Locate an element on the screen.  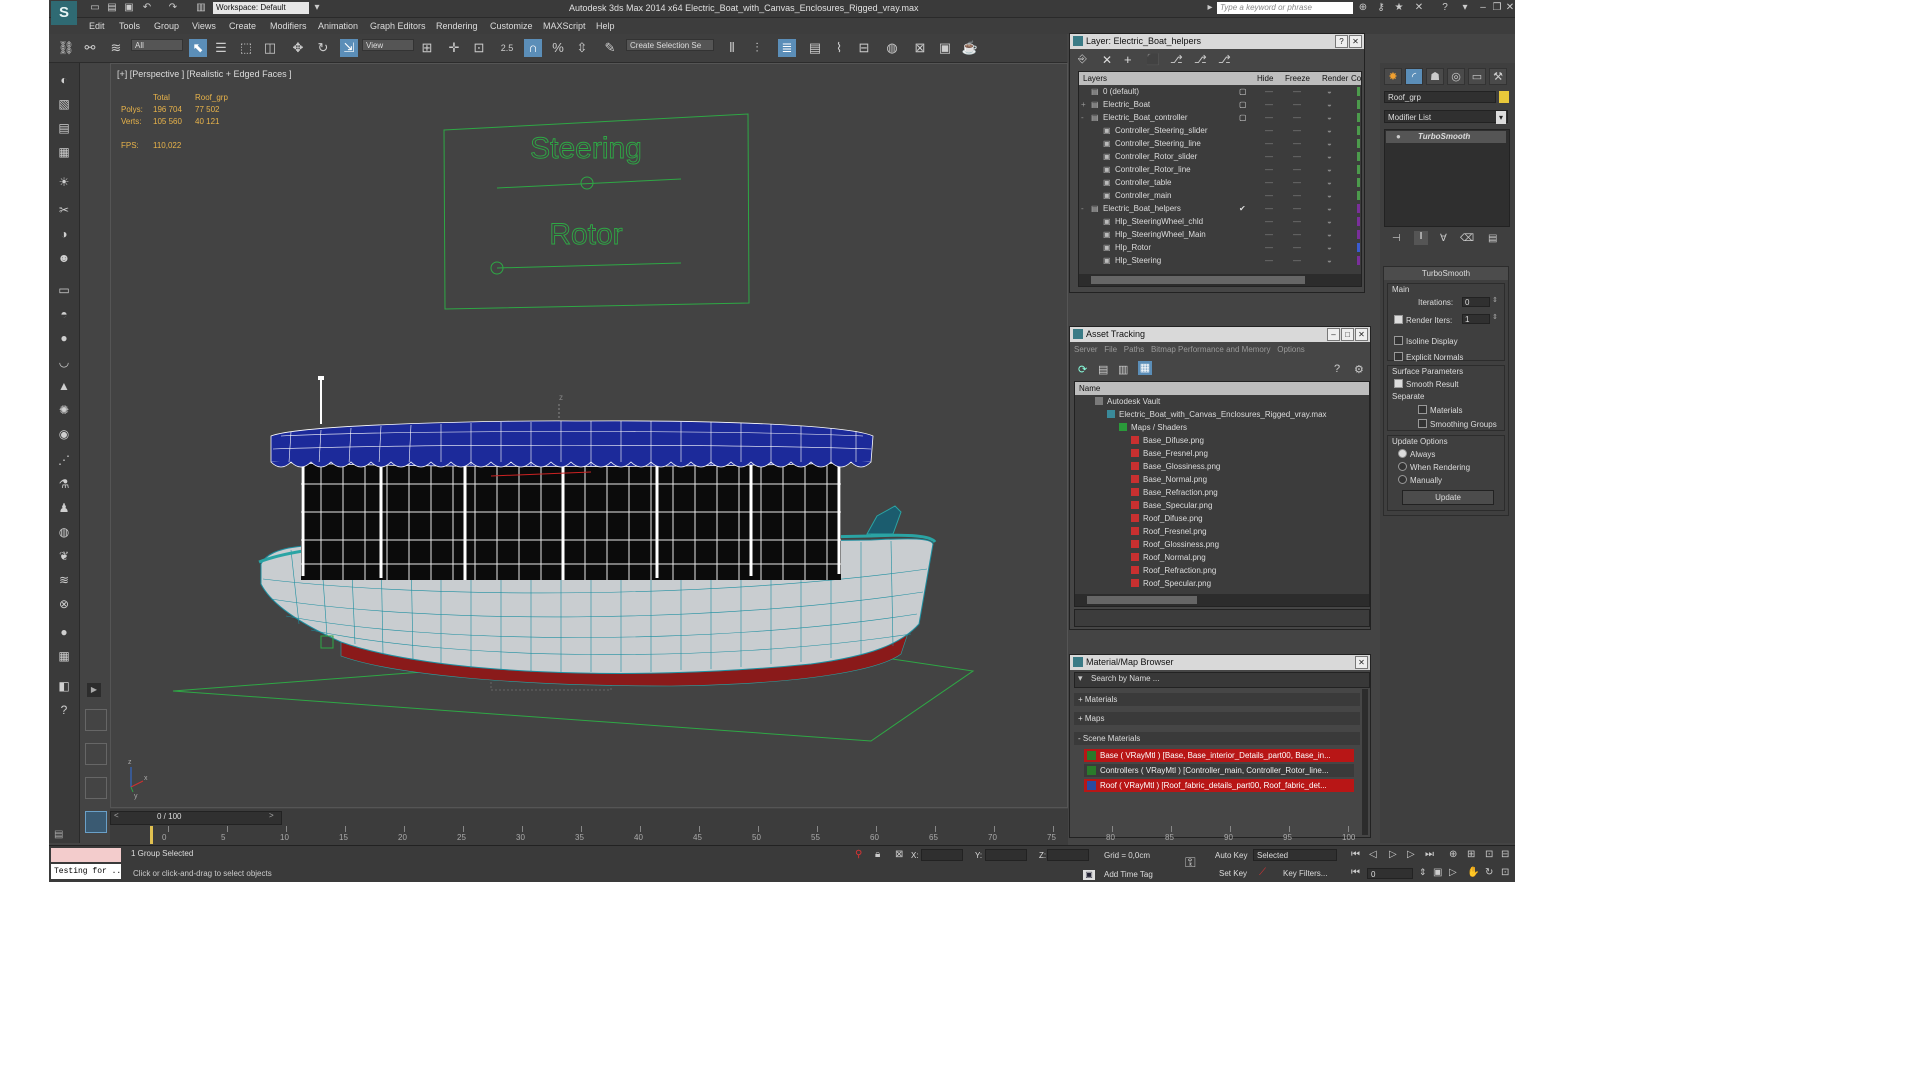
time-config-icon: ⇕ is located at coordinates (1423, 872).